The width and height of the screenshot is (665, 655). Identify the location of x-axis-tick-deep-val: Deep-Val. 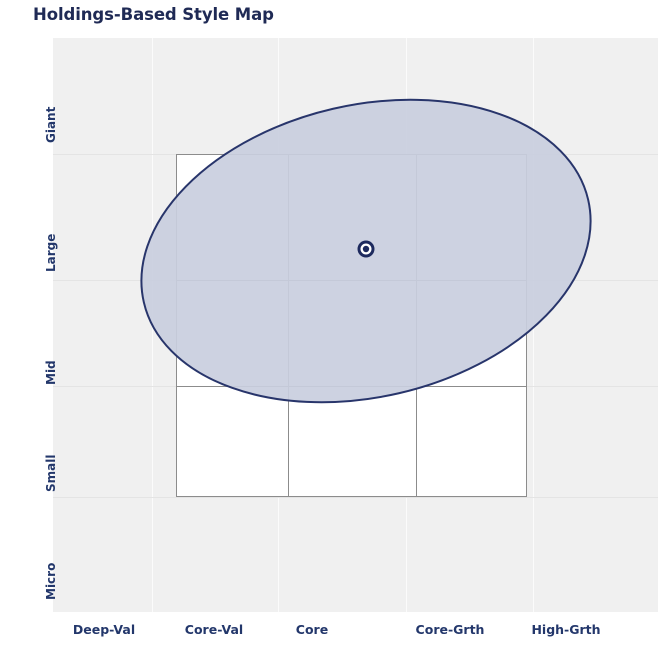
(104, 629).